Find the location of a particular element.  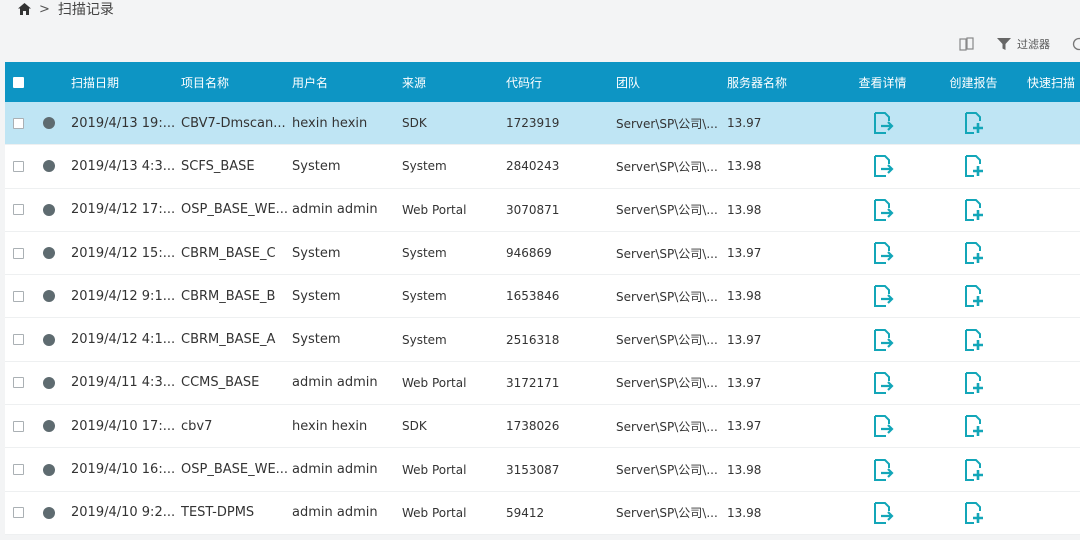

columns-button is located at coordinates (967, 44).